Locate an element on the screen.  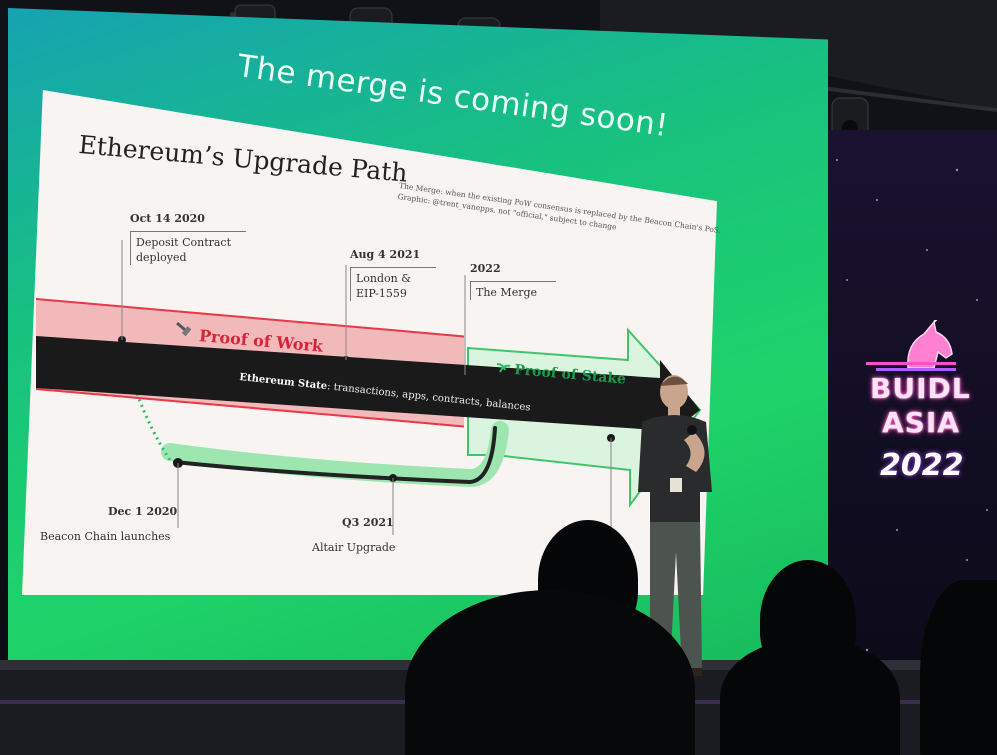
milestone-date: Q3 2021 is located at coordinates (368, 522).